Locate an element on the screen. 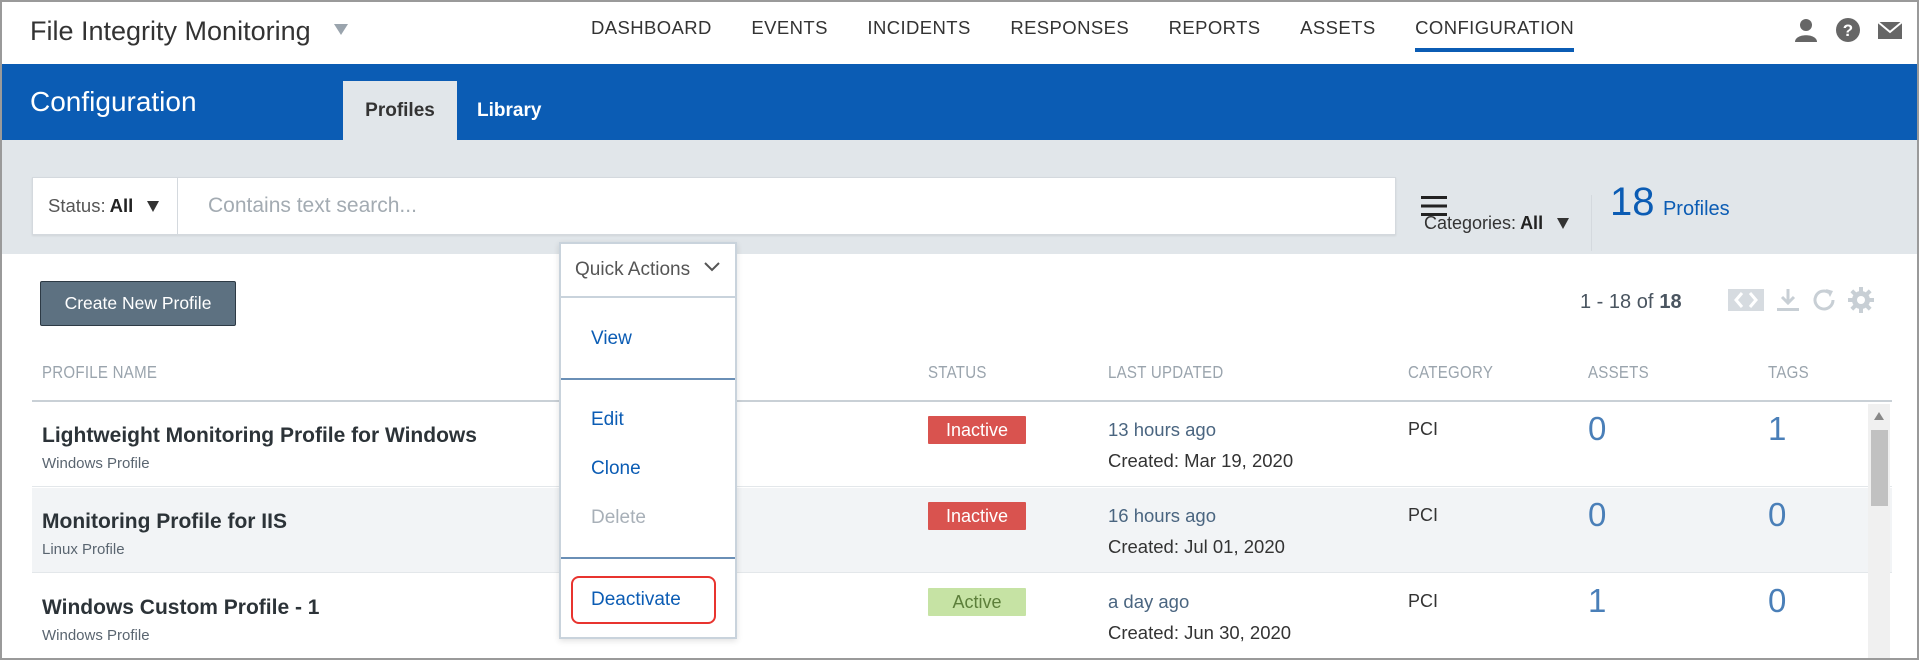  created-date: Created: Jul 01, 2020 is located at coordinates (1196, 546).